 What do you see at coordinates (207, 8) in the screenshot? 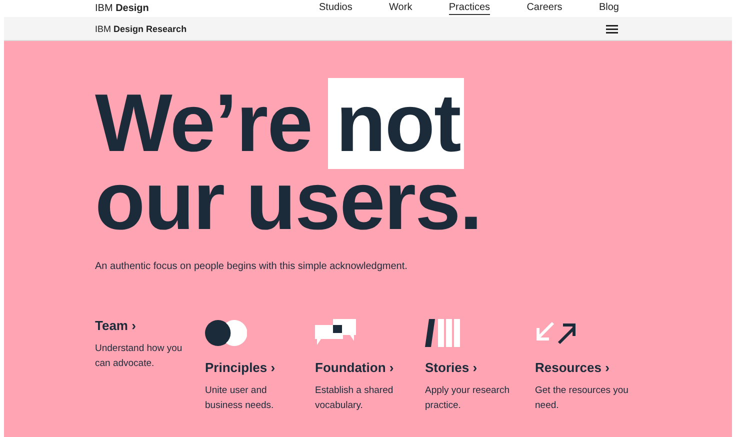
I see `brand-logo: IBM Design` at bounding box center [207, 8].